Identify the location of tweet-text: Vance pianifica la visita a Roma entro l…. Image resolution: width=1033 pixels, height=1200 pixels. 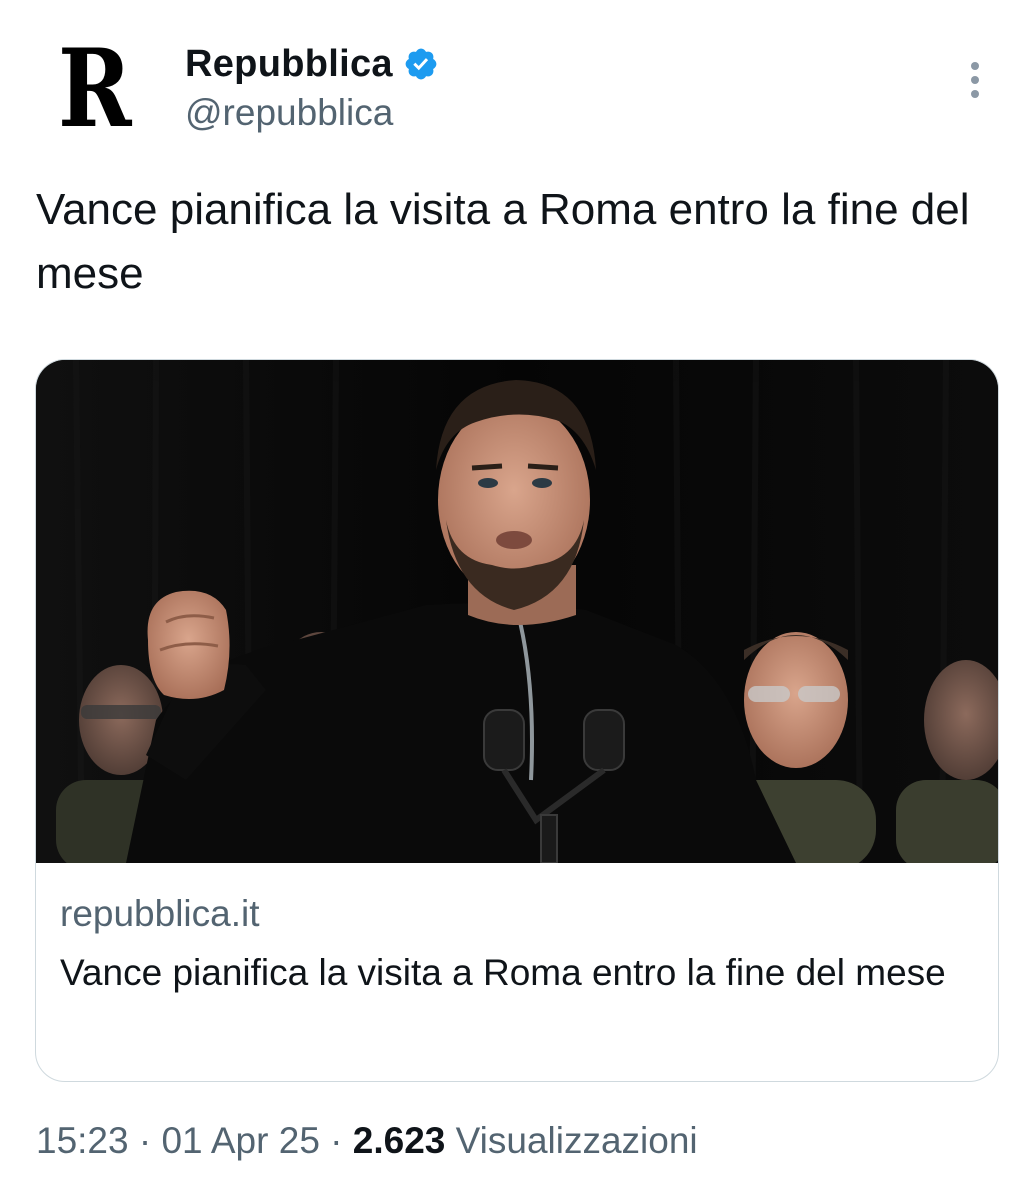
(503, 241).